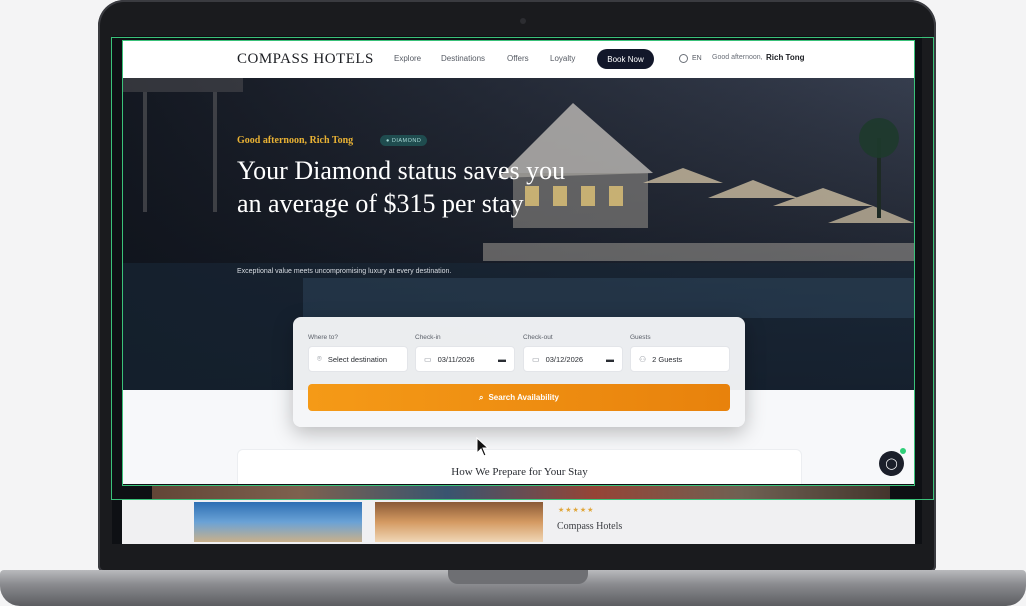 The image size is (1026, 606). Describe the element at coordinates (278, 522) in the screenshot. I see `lower-image-beach` at that location.